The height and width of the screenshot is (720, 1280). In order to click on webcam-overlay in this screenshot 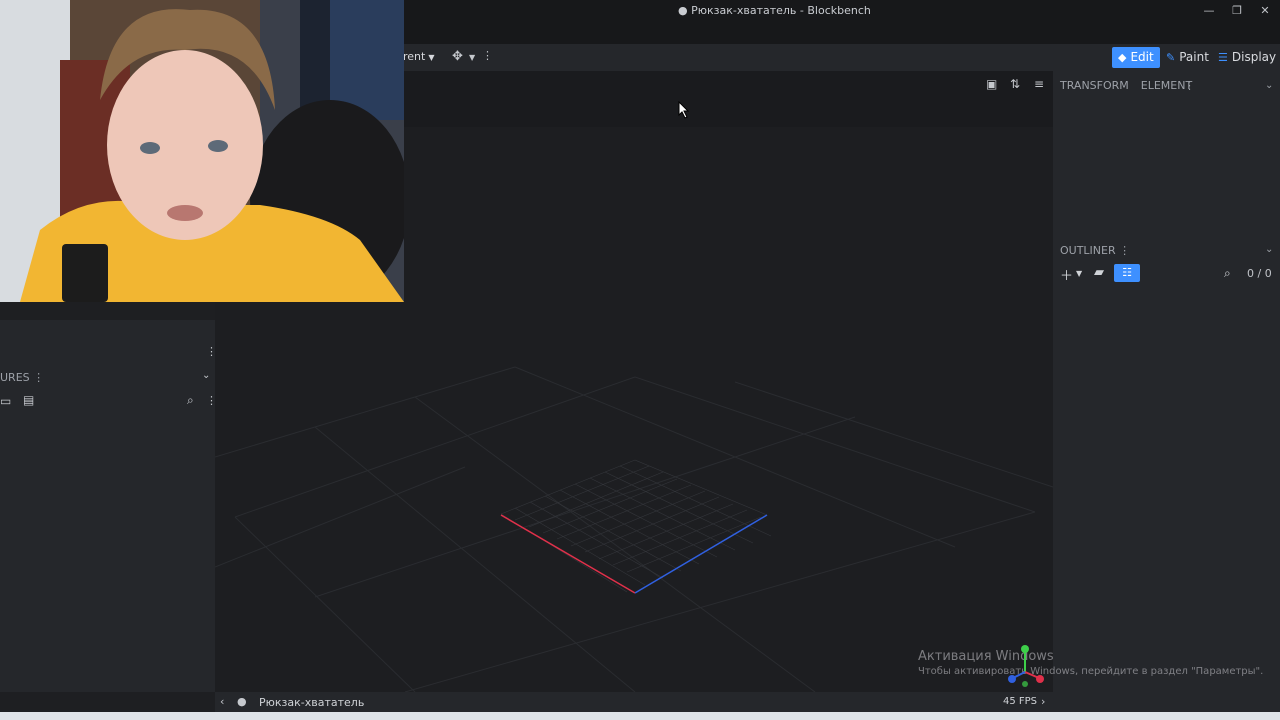, I will do `click(202, 151)`.